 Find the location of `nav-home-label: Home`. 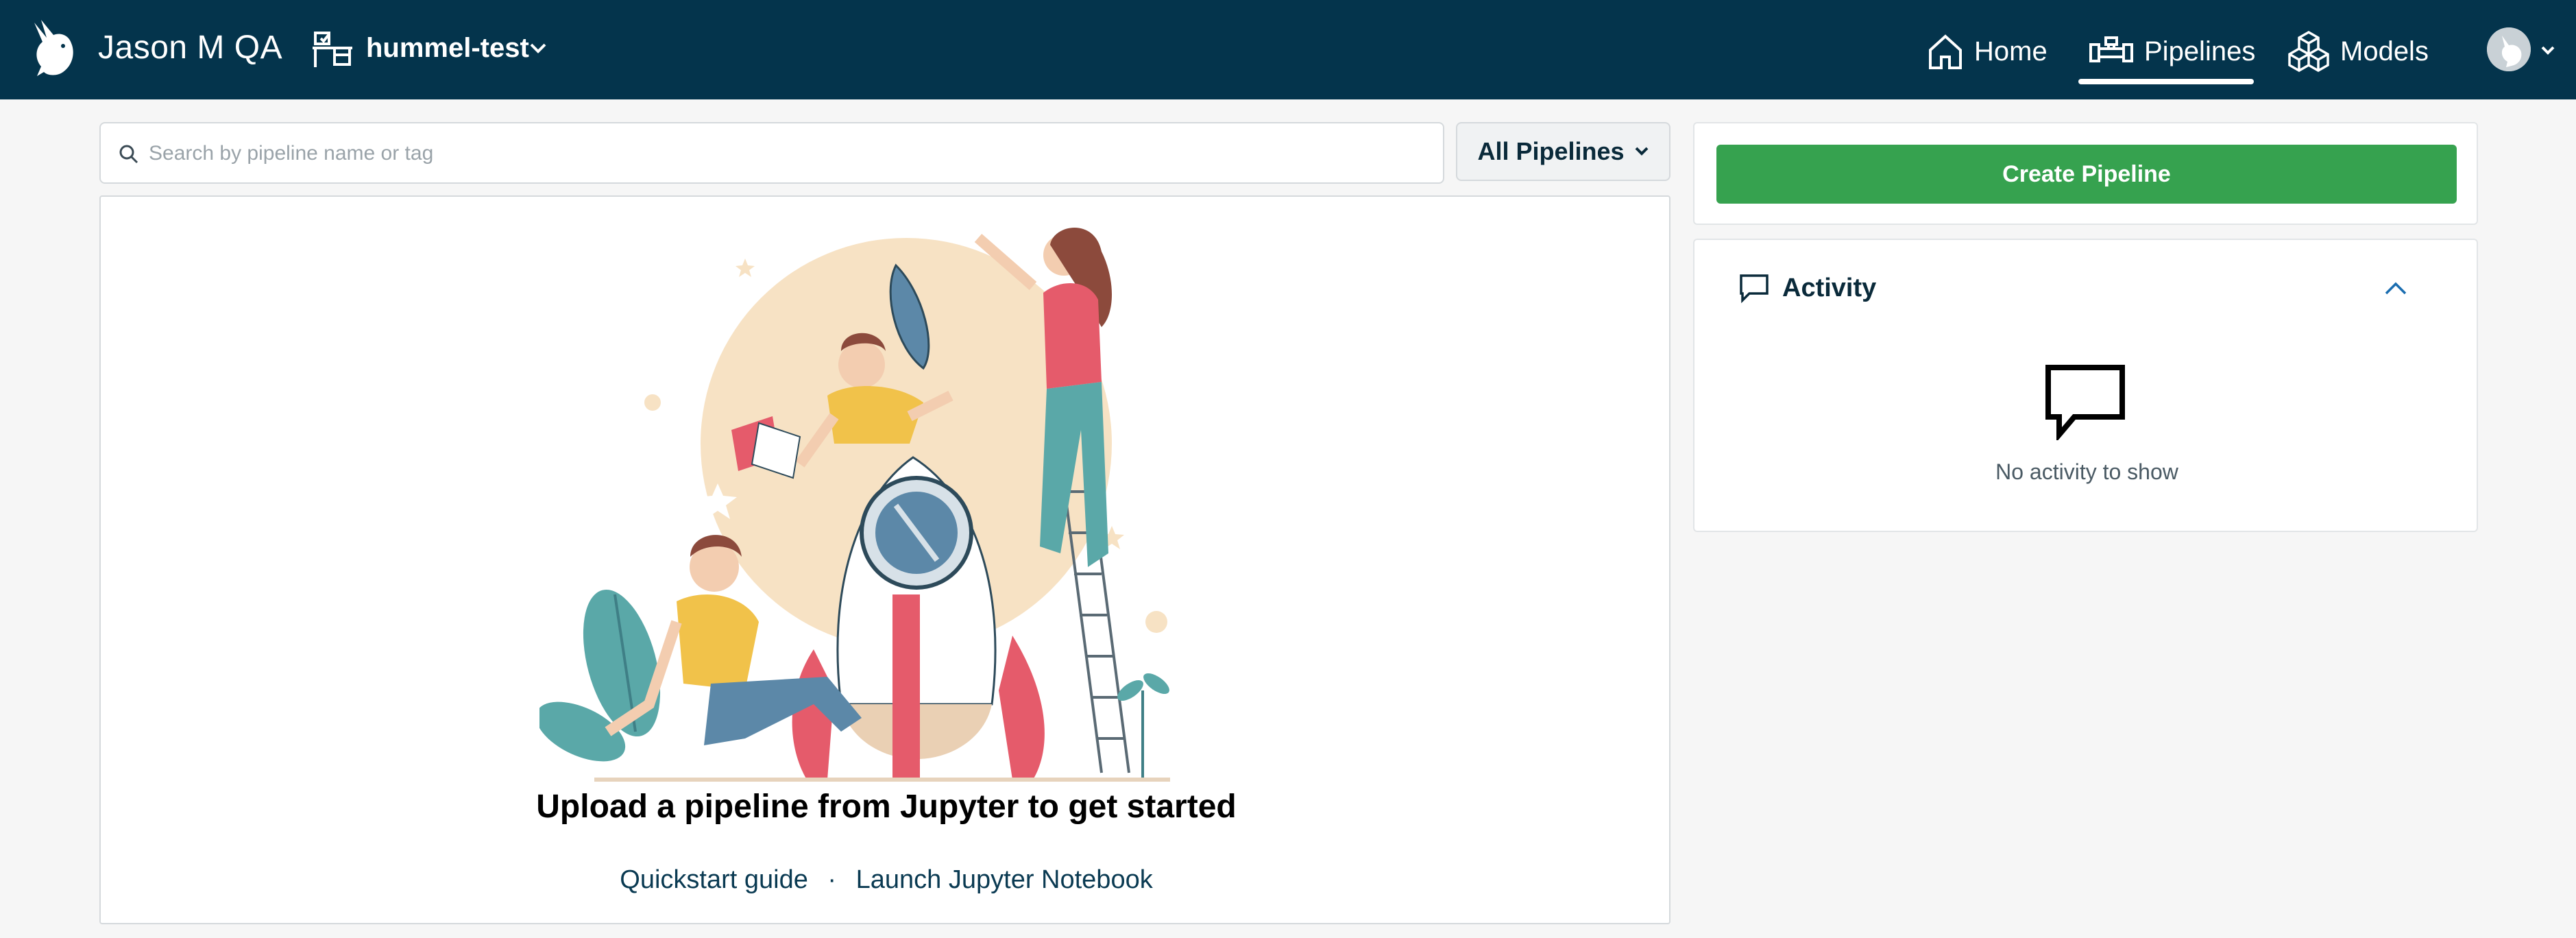

nav-home-label: Home is located at coordinates (2011, 51).